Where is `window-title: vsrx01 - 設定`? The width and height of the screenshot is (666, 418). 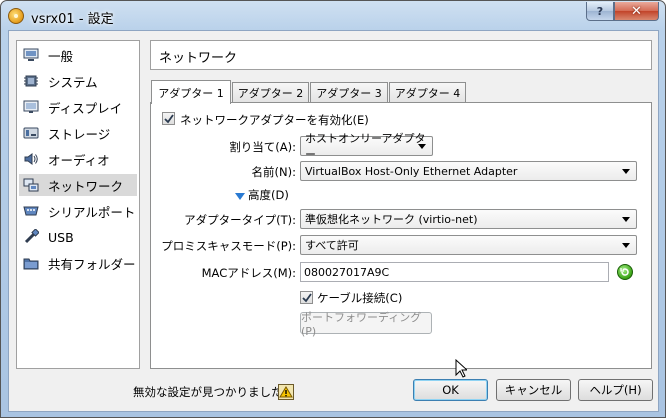 window-title: vsrx01 - 設定 is located at coordinates (72, 19).